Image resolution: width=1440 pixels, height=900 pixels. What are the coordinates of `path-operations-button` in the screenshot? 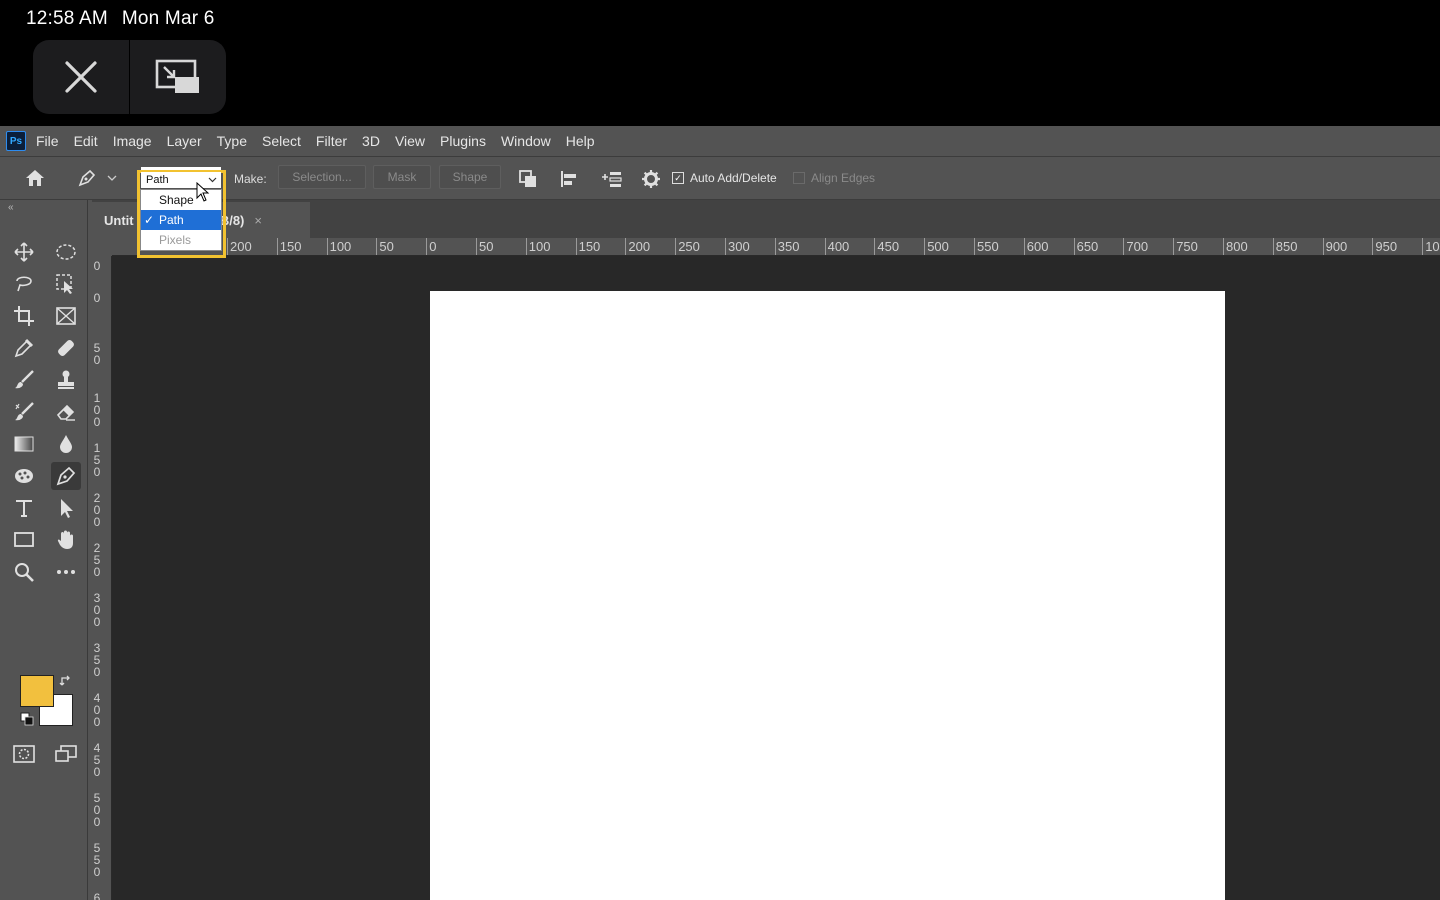 It's located at (528, 179).